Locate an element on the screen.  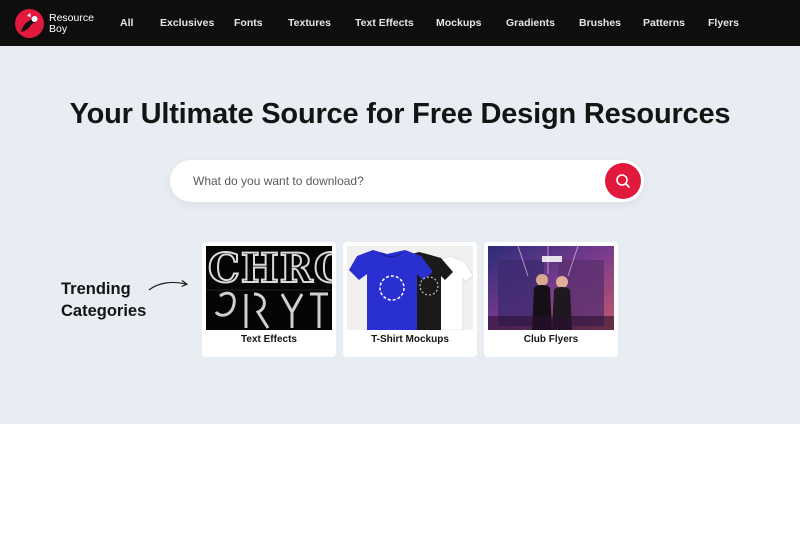
nav-gradients: Gradients is located at coordinates (530, 23).